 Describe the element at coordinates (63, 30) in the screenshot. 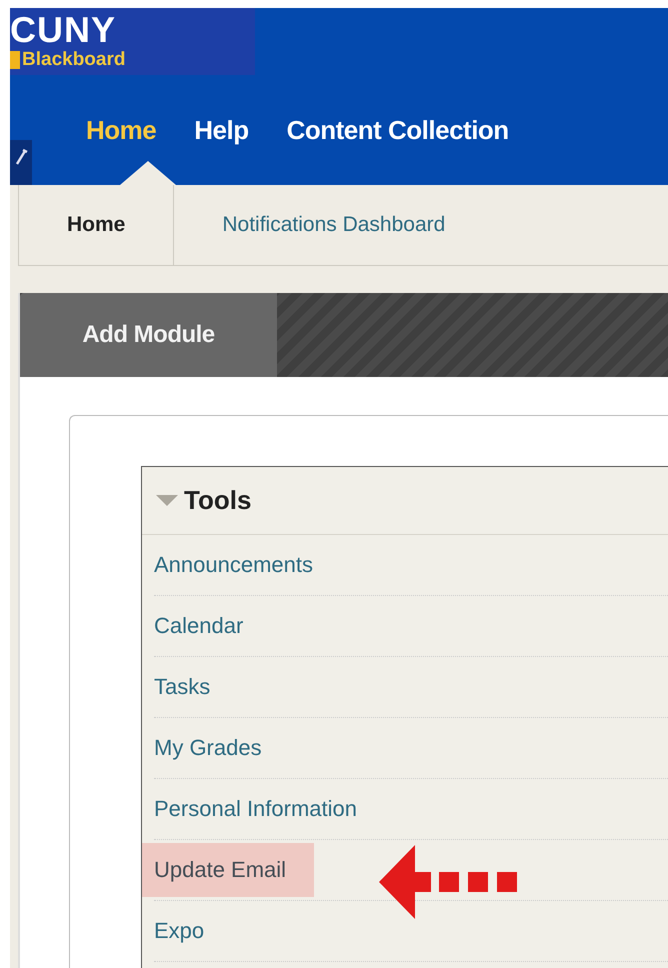

I see `logo-title: CUNY` at that location.